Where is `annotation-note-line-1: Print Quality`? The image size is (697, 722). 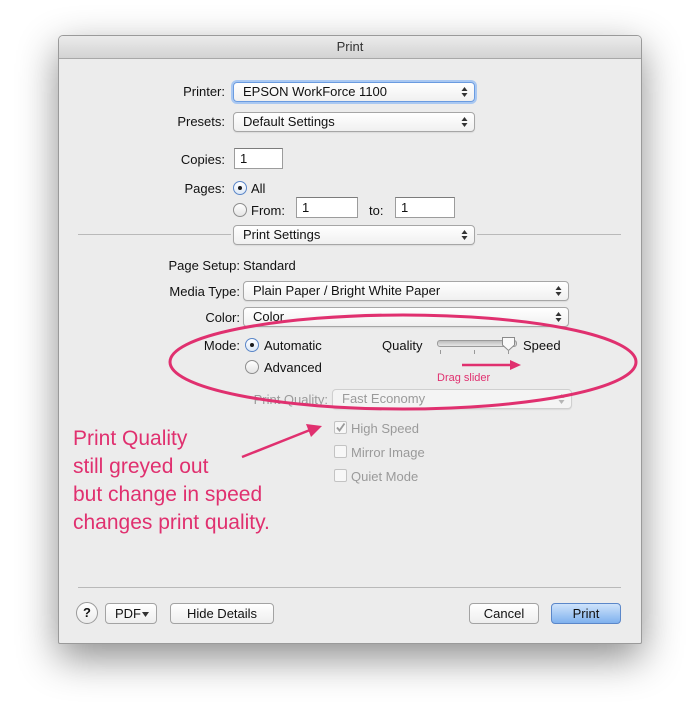
annotation-note-line-1: Print Quality is located at coordinates (130, 438).